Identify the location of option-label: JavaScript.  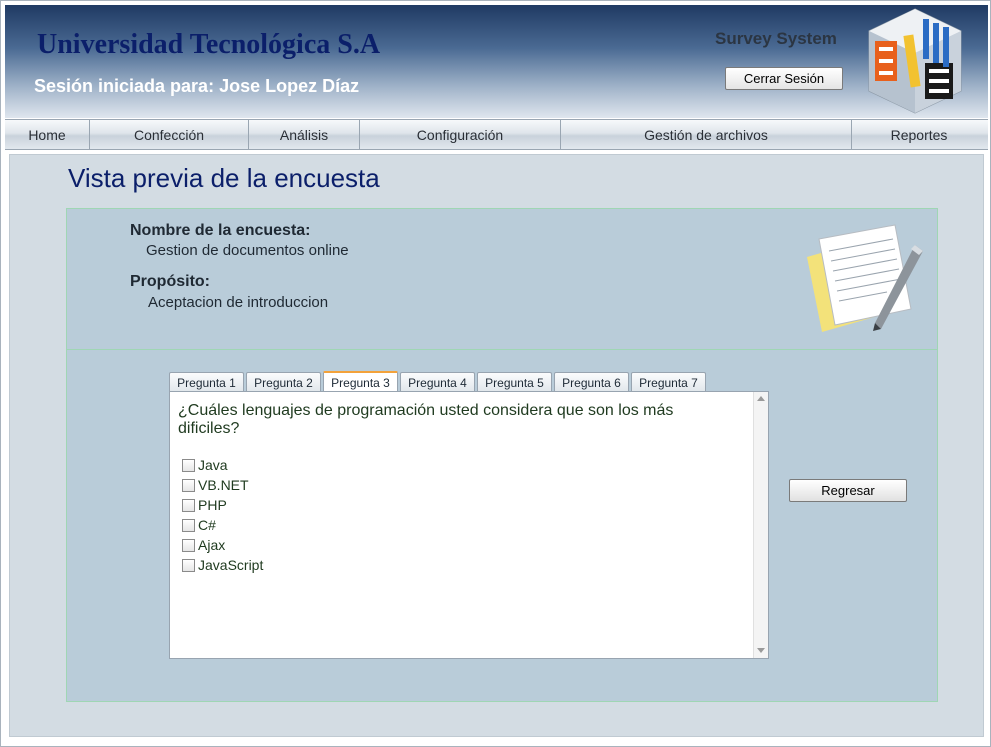
(231, 565).